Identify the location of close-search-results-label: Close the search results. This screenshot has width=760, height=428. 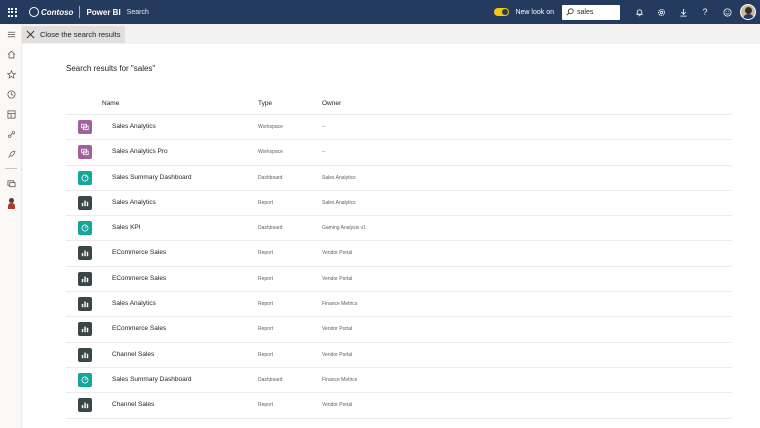
(80, 34).